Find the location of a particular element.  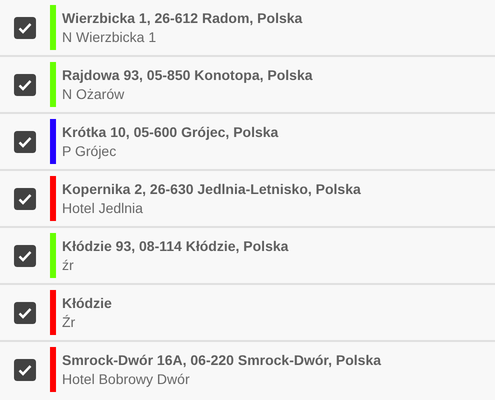

address-title: Wierzbicka 1, 26-612 Radom, Polska is located at coordinates (182, 18).